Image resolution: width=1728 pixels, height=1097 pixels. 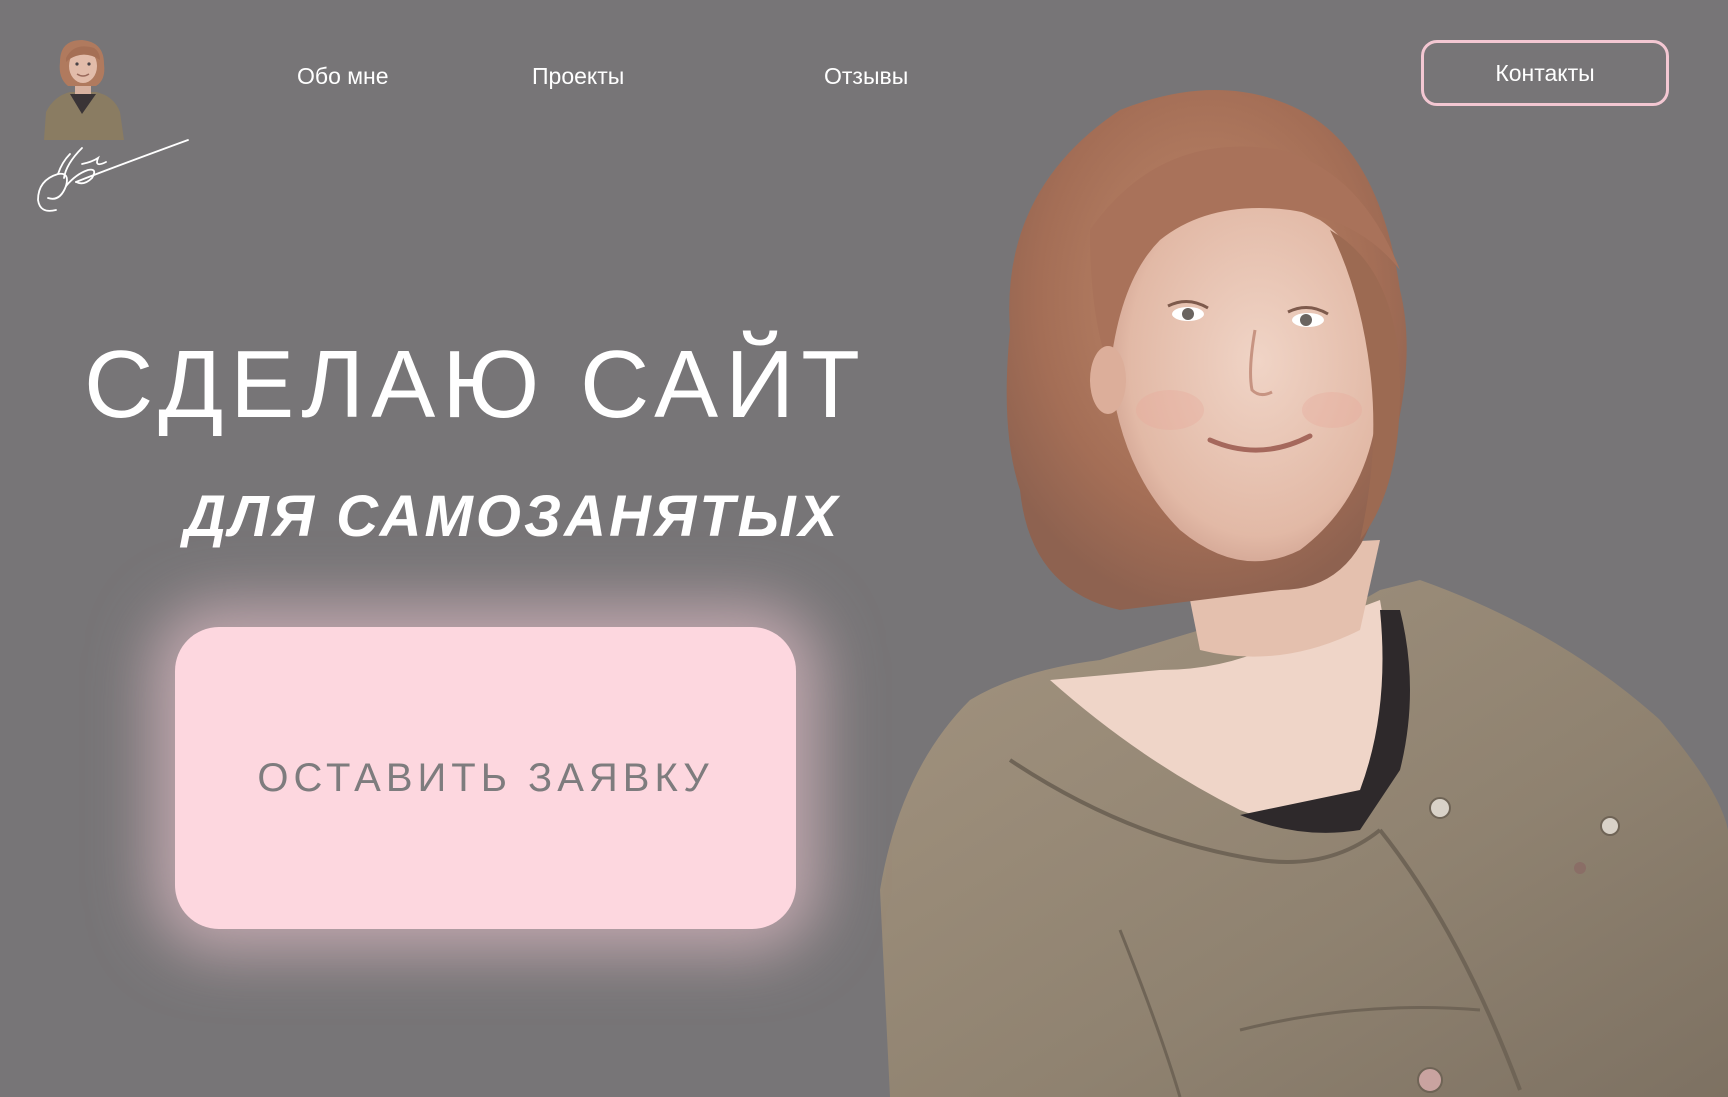 What do you see at coordinates (512, 516) in the screenshot?
I see `hero-subtitle: ДЛЯ САМОЗАНЯТЫХ` at bounding box center [512, 516].